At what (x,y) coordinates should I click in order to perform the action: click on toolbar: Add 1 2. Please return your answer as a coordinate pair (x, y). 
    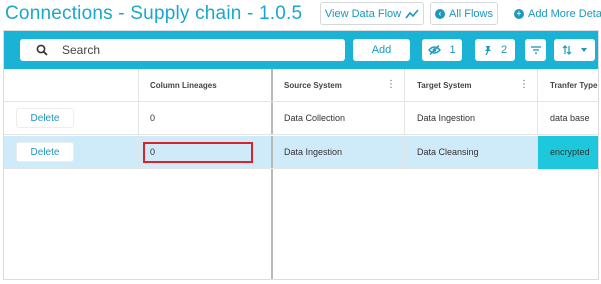
    Looking at the image, I should click on (301, 50).